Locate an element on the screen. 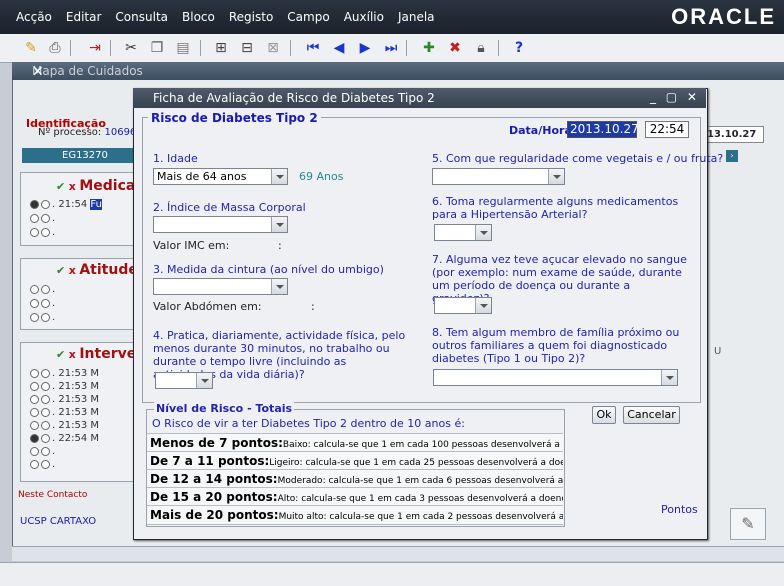 The image size is (784, 586). menu-campo: Campo is located at coordinates (308, 17).